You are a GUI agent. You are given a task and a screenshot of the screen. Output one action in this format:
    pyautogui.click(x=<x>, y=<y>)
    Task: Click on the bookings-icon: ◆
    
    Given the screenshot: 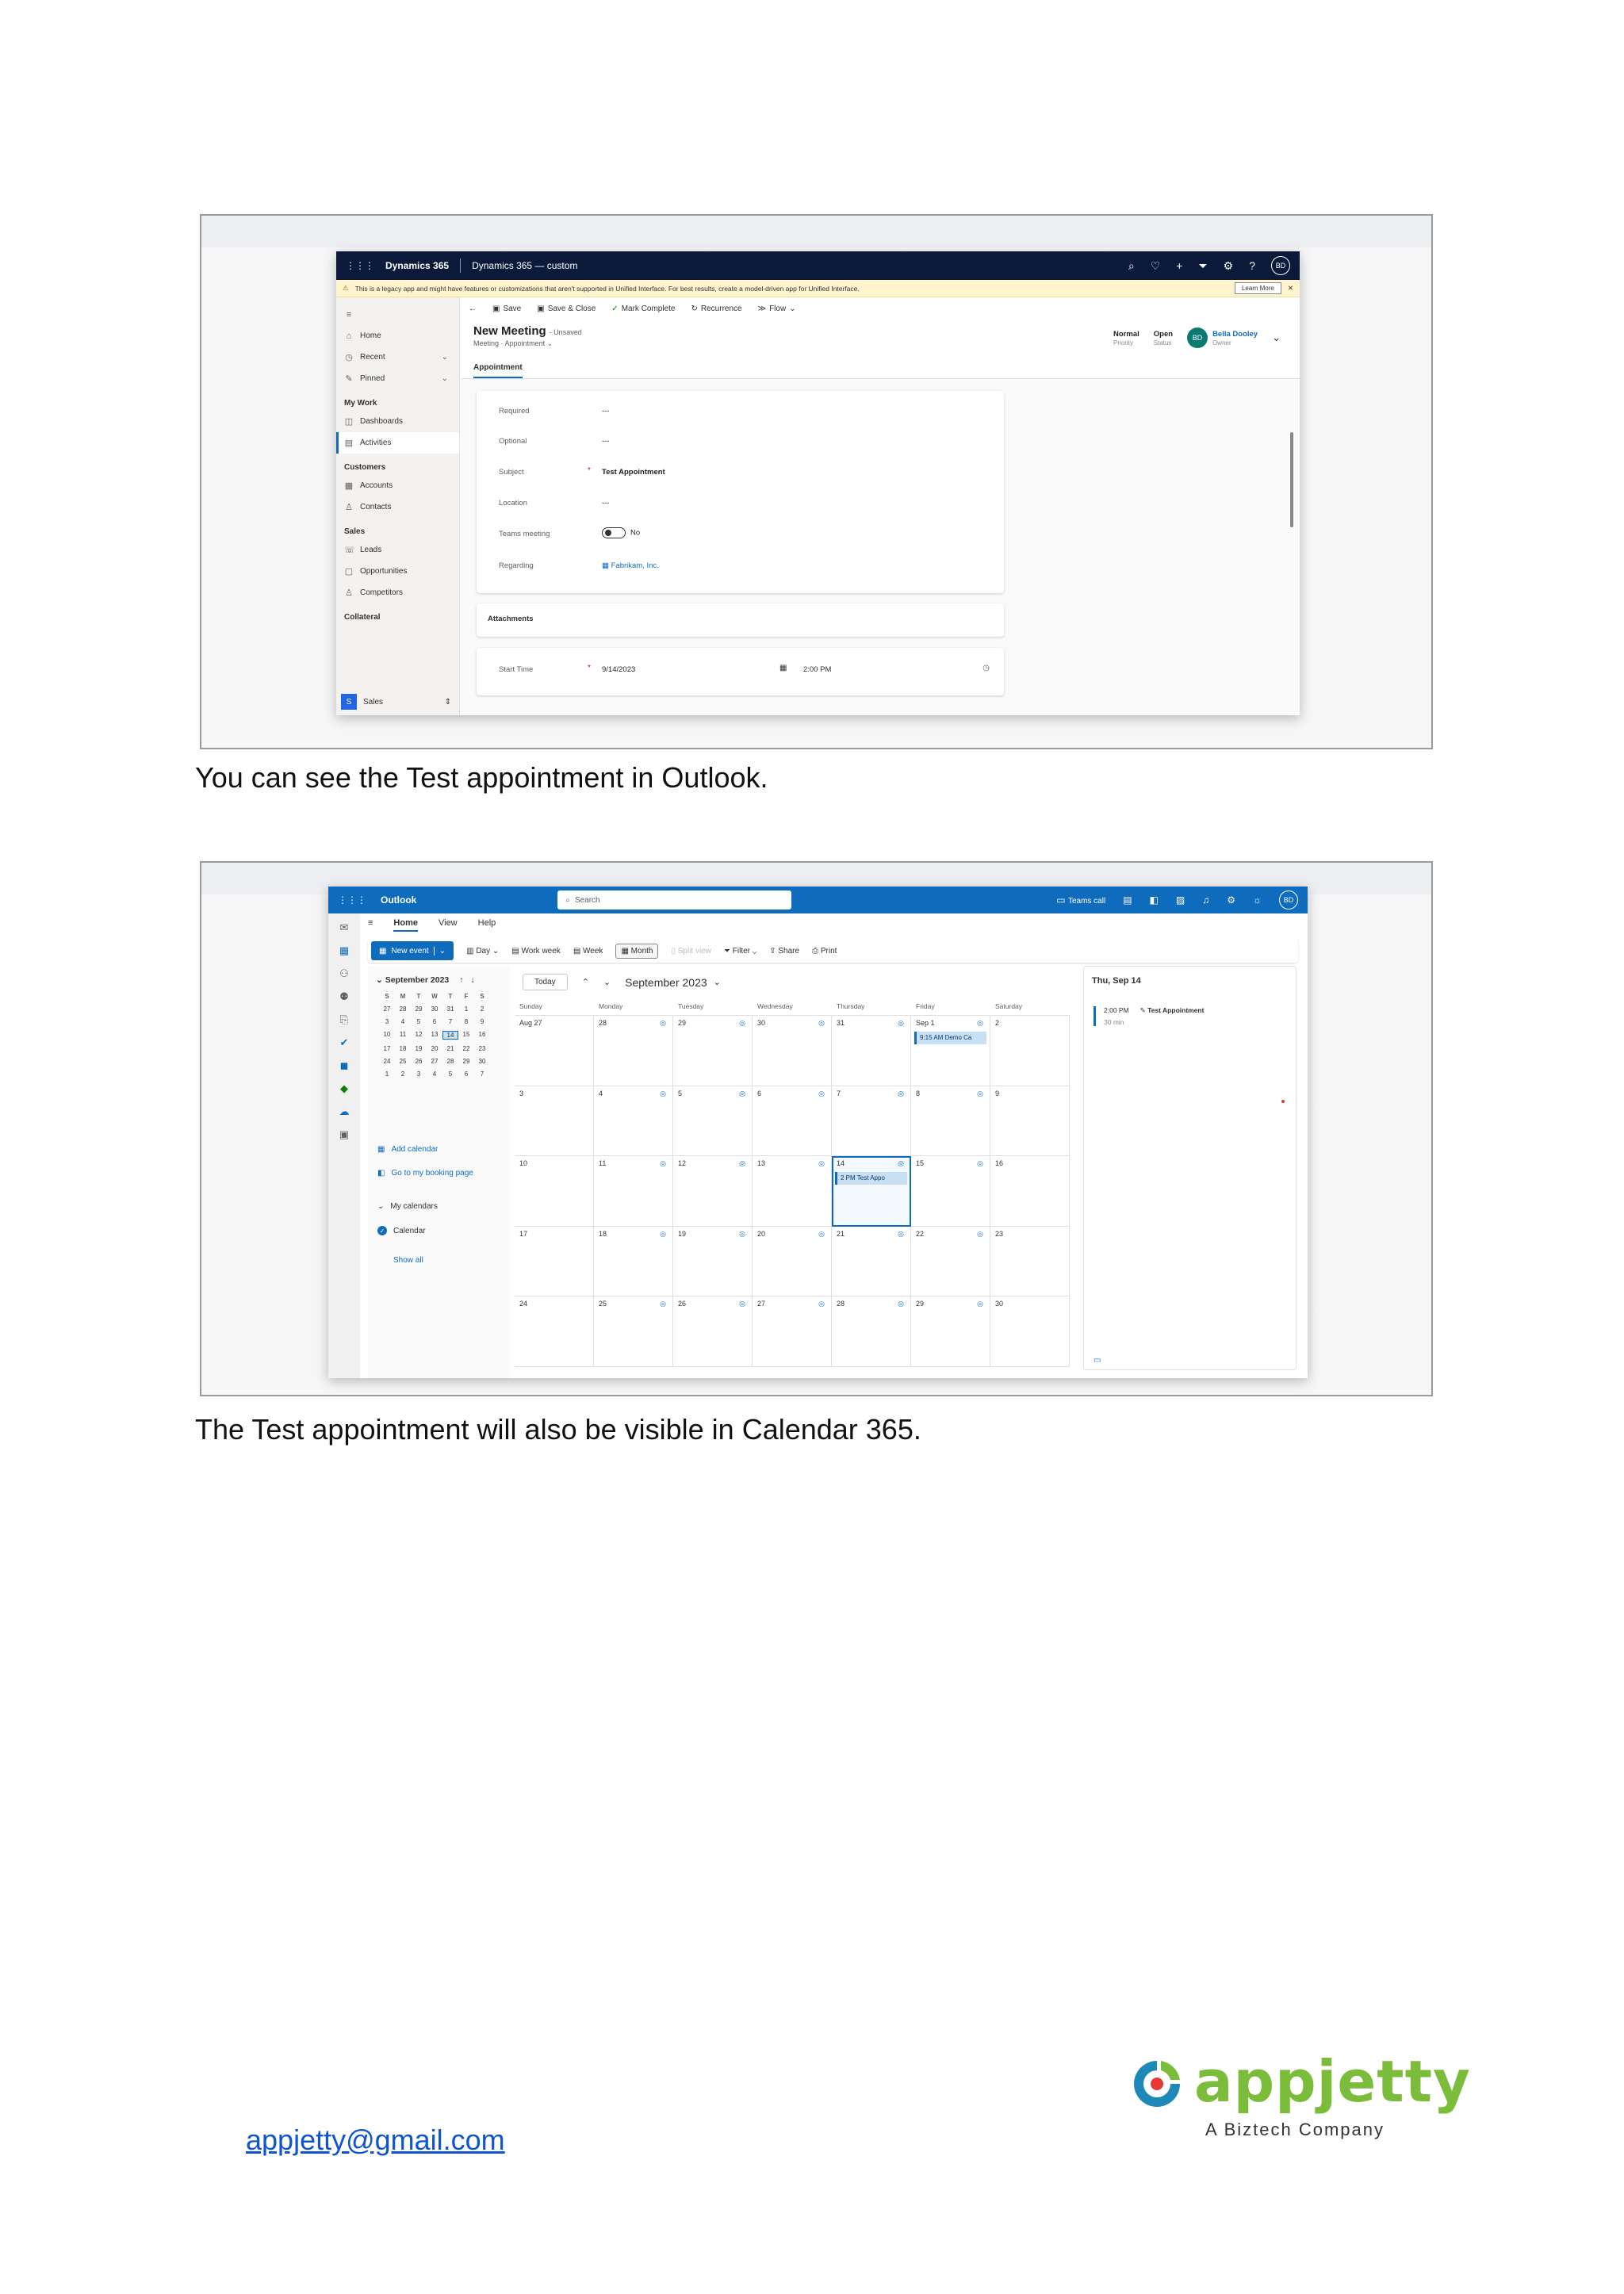 What is the action you would take?
    pyautogui.click(x=344, y=1088)
    